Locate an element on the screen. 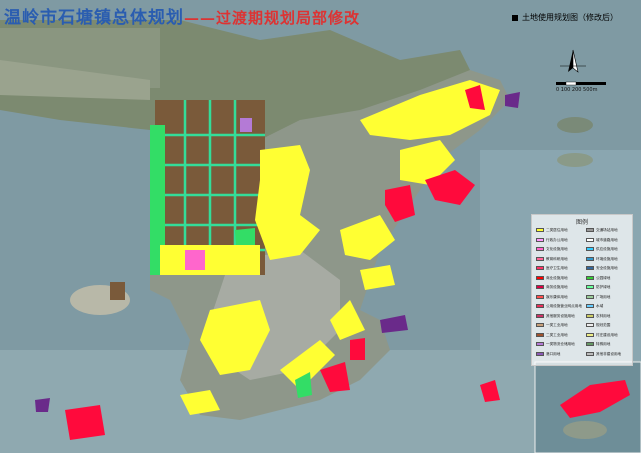 Image resolution: width=641 pixels, height=453 pixels. legend-label: 港口用地 is located at coordinates (553, 353).